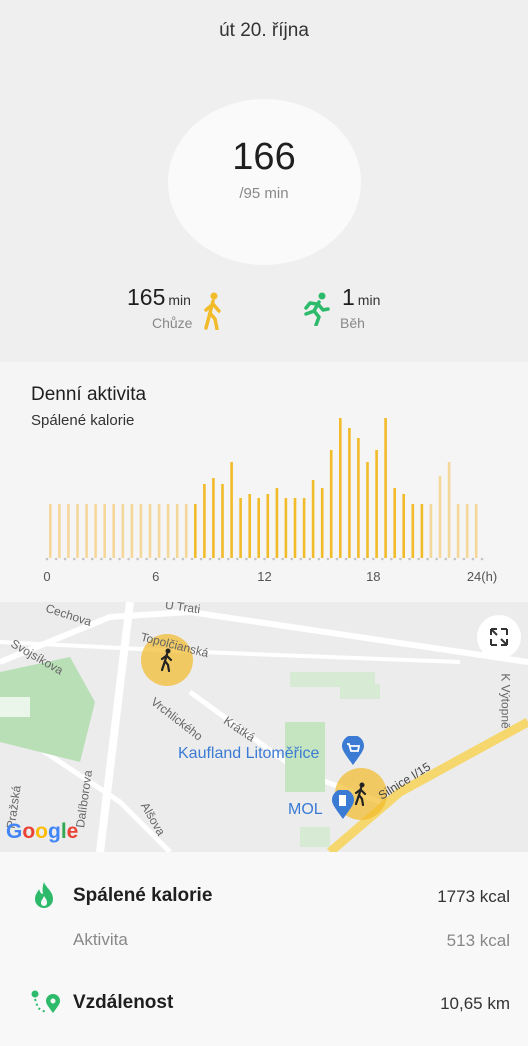 This screenshot has width=528, height=1046. I want to click on google-logo: Google, so click(42, 831).